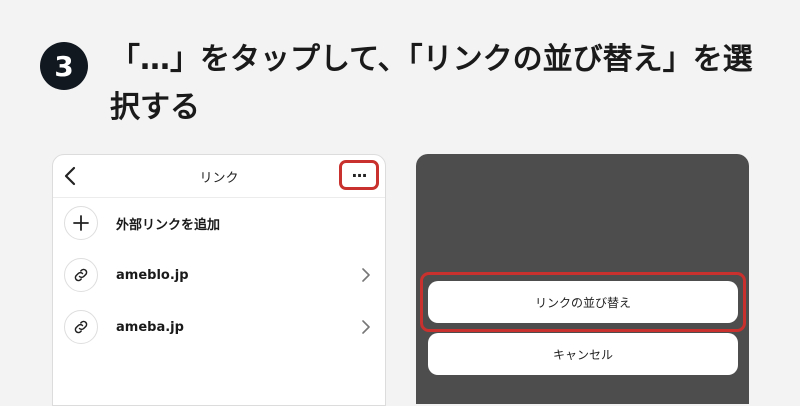 The height and width of the screenshot is (406, 800). Describe the element at coordinates (219, 327) in the screenshot. I see `link-item-ameba: ameba.jp` at that location.